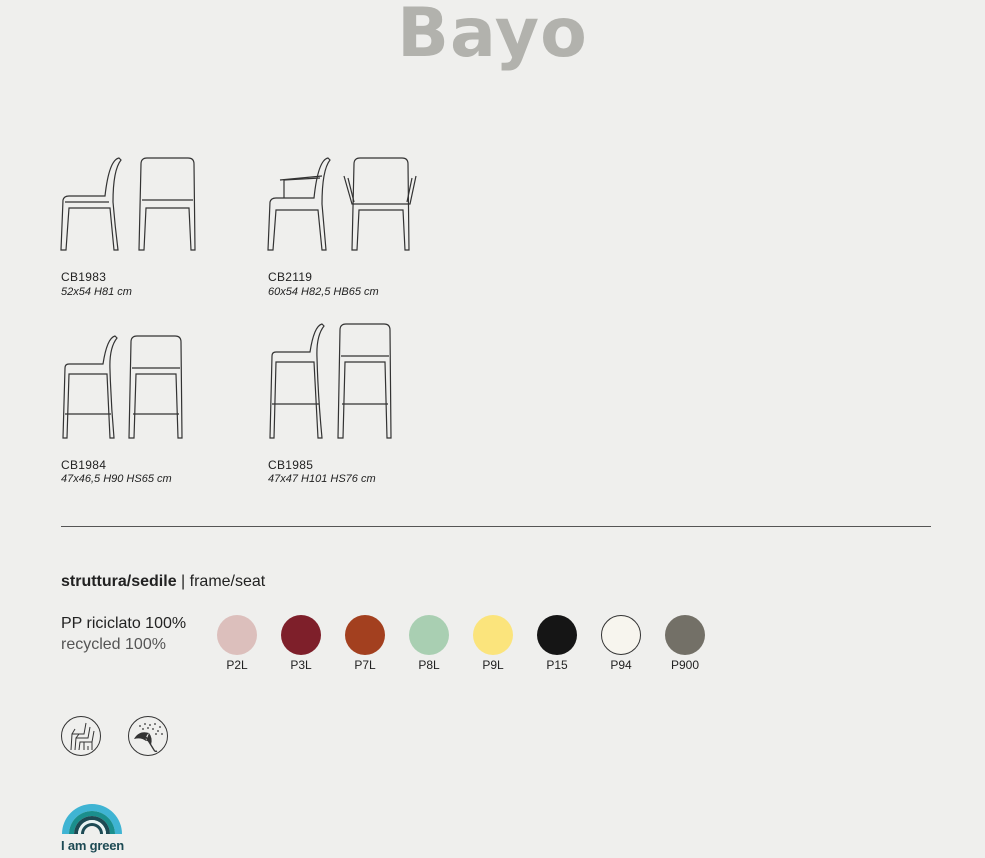 This screenshot has width=985, height=858. I want to click on product-code: CB1984, so click(84, 465).